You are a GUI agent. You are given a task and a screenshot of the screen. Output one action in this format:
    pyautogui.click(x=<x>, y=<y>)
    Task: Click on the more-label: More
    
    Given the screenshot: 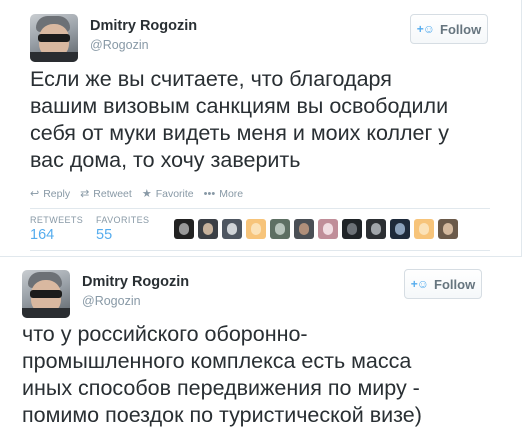 What is the action you would take?
    pyautogui.click(x=231, y=193)
    